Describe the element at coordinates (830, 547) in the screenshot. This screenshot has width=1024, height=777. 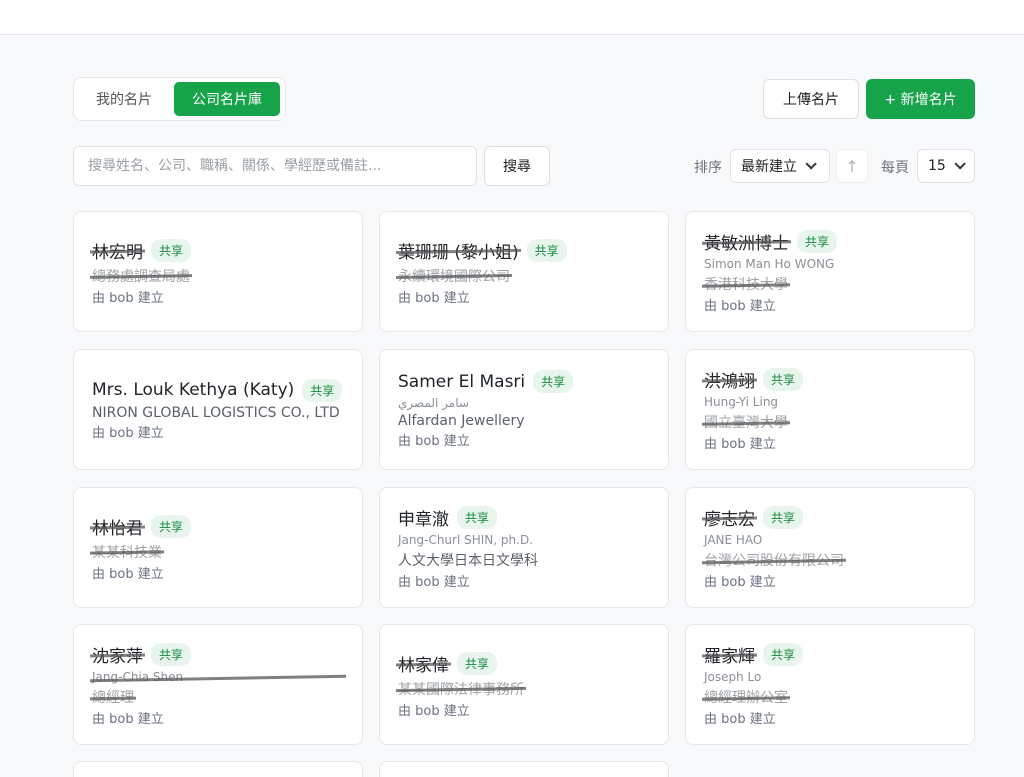
I see `business-card: 廖志宏 共享 JANE HAO 台灣公司股份有限公司由 bob 建立` at that location.